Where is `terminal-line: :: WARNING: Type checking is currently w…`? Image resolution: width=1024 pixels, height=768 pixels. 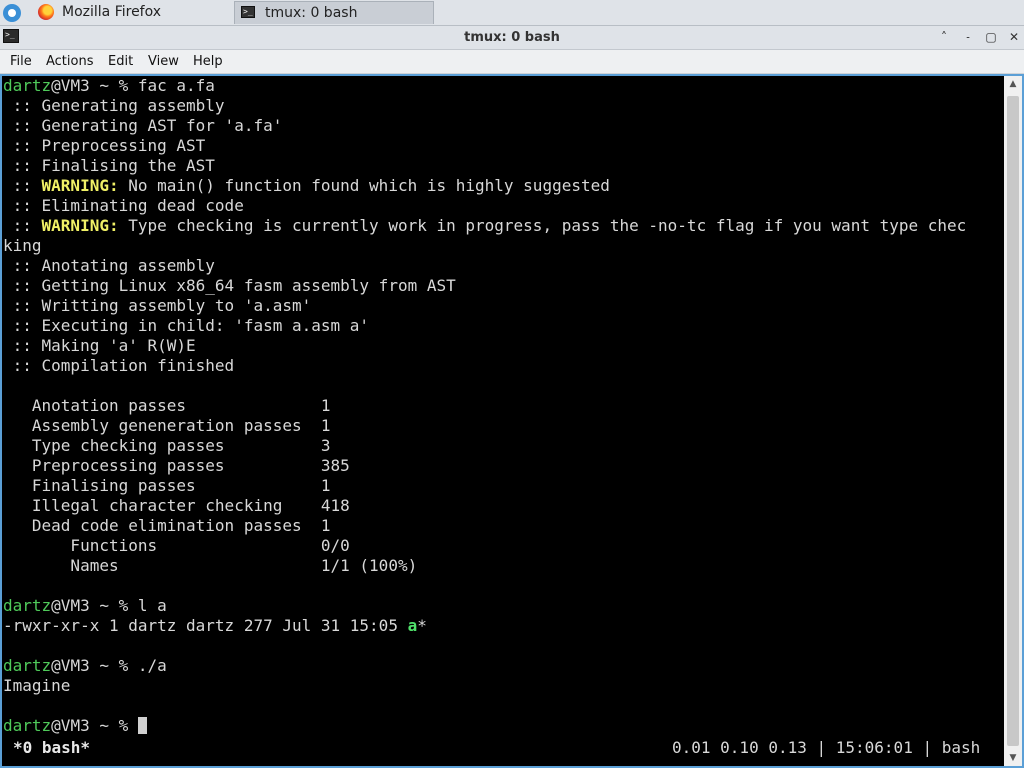
terminal-line: :: WARNING: Type checking is currently w… is located at coordinates (504, 226).